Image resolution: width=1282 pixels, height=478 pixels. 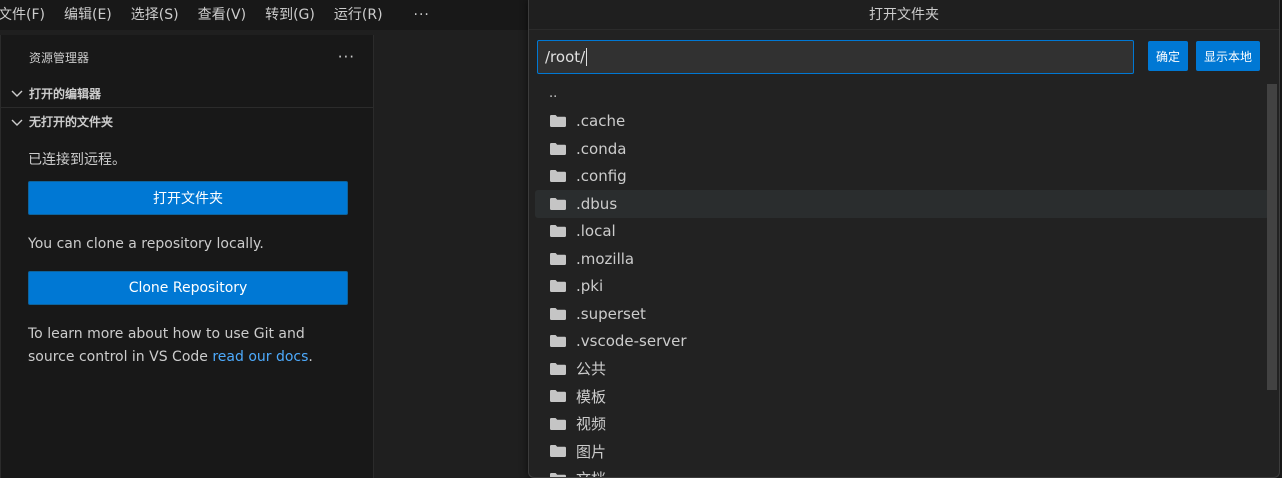 What do you see at coordinates (902, 287) in the screenshot?
I see `list-item: .pki` at bounding box center [902, 287].